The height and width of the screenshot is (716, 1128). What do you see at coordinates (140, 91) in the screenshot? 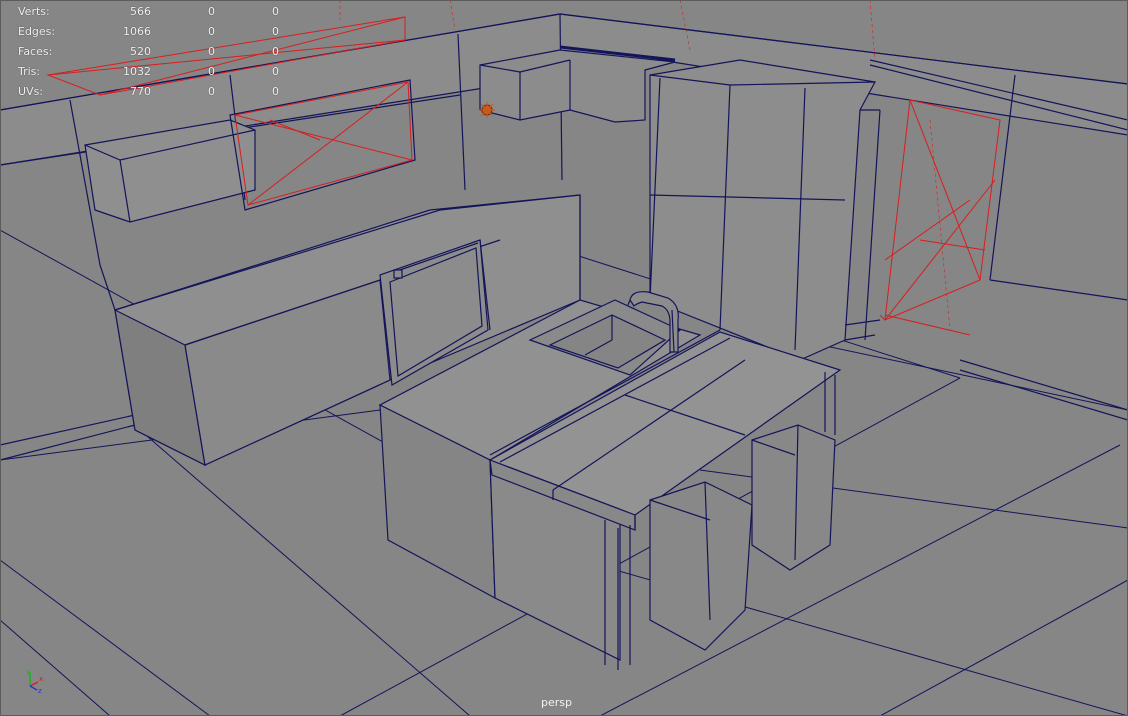
I see `hud-value: 770` at bounding box center [140, 91].